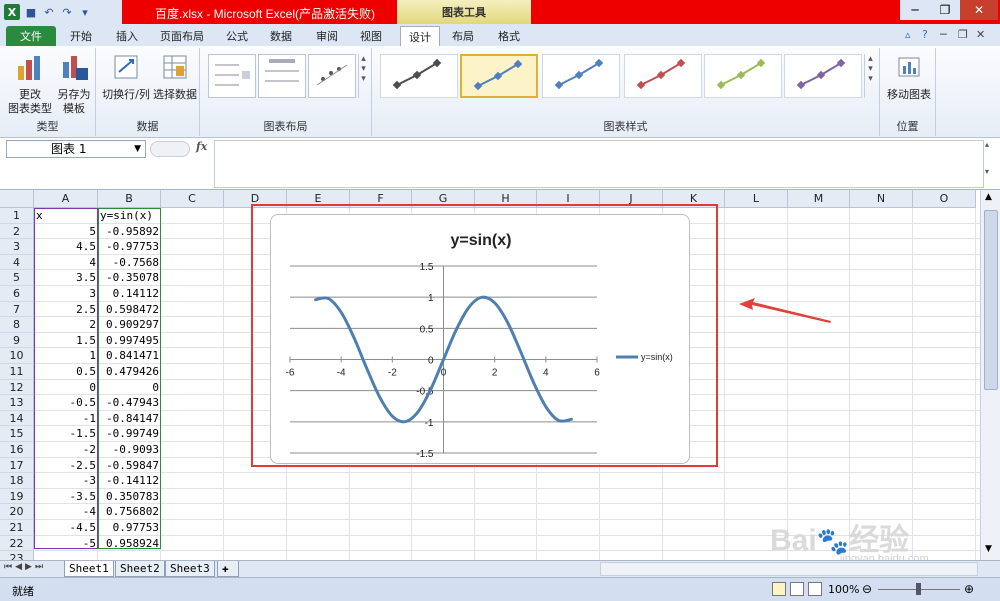 The height and width of the screenshot is (601, 1000). I want to click on switch-row-col-button: 切换行/列, so click(126, 77).